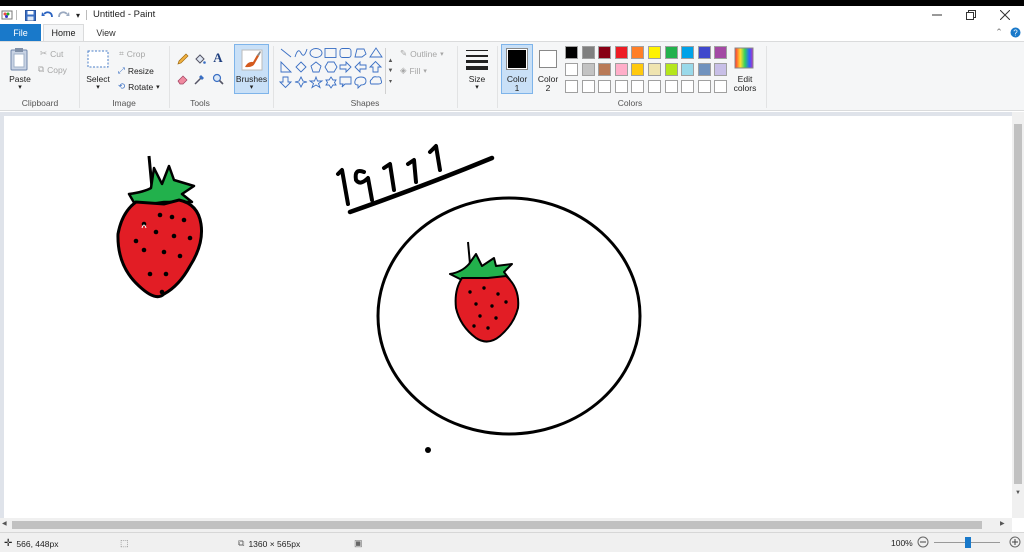  Describe the element at coordinates (923, 542) in the screenshot. I see `zoom-out-icon` at that location.